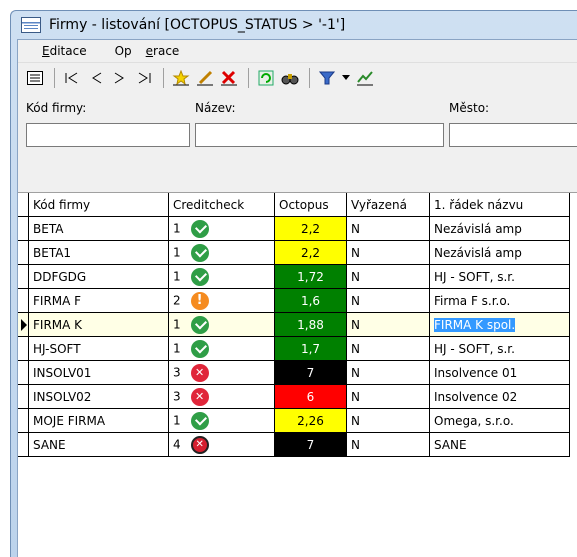 The height and width of the screenshot is (557, 577). What do you see at coordinates (221, 300) in the screenshot?
I see `cell-creditcheck: 2` at bounding box center [221, 300].